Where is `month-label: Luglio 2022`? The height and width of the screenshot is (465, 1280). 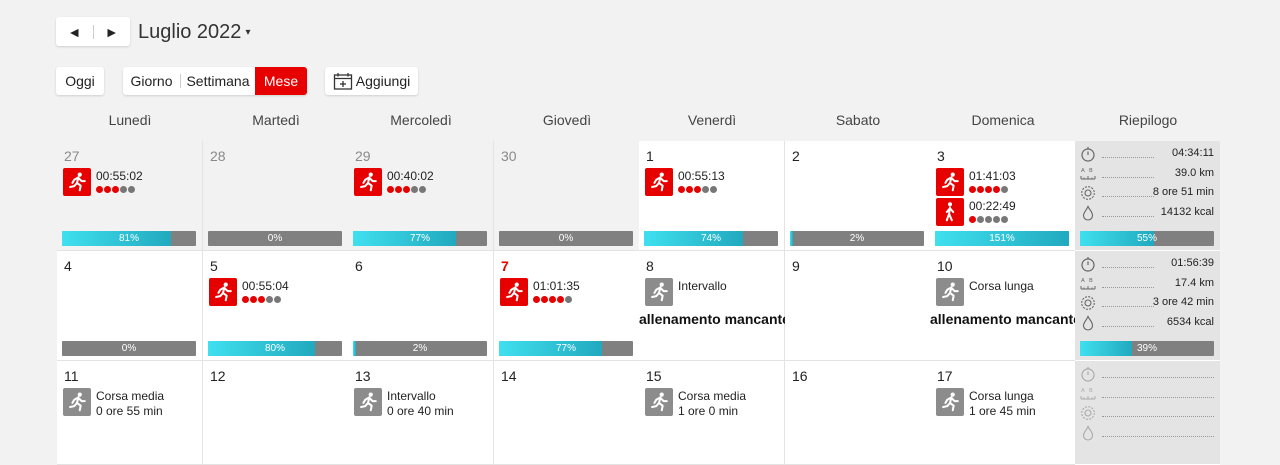
month-label: Luglio 2022 is located at coordinates (190, 32).